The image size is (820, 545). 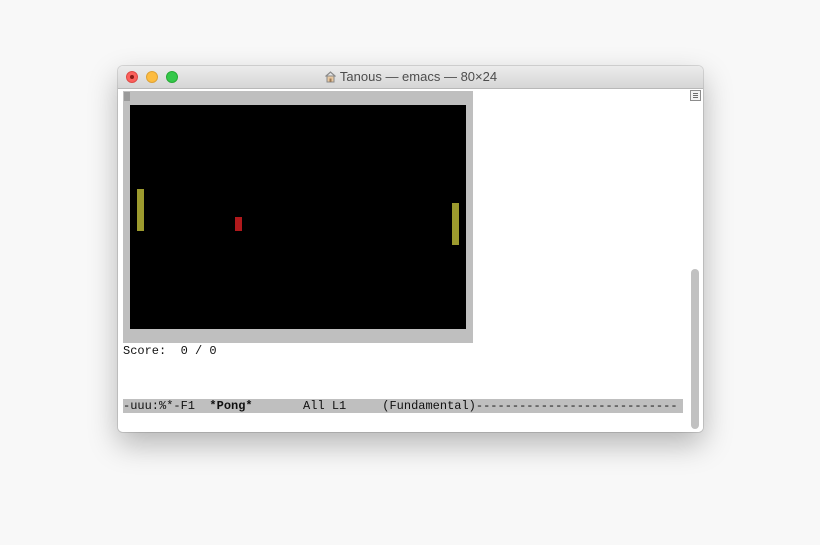 I want to click on modeline-position: All L1, so click(x=317, y=406).